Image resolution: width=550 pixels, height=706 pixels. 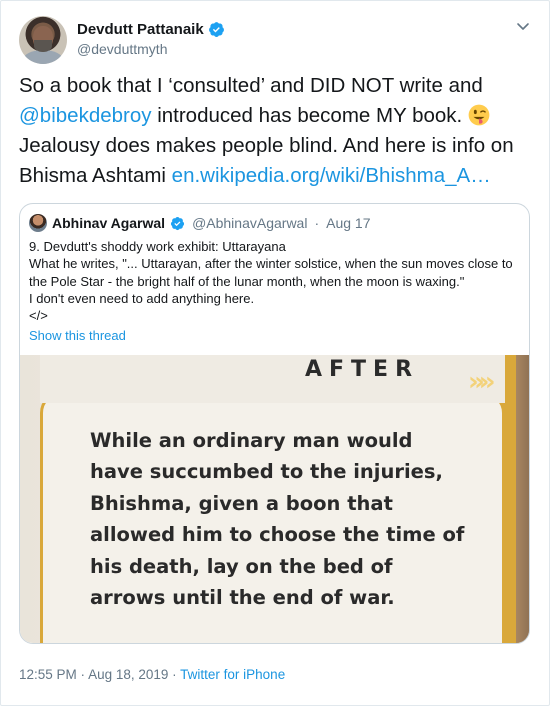 What do you see at coordinates (362, 369) in the screenshot?
I see `book-heading: AFTER` at bounding box center [362, 369].